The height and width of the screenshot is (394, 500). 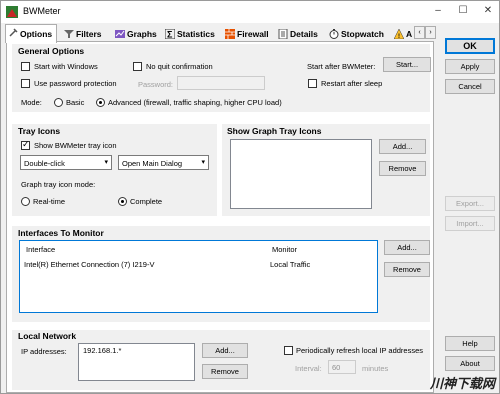 I want to click on ip-addresses-label: IP addresses:, so click(x=44, y=351).